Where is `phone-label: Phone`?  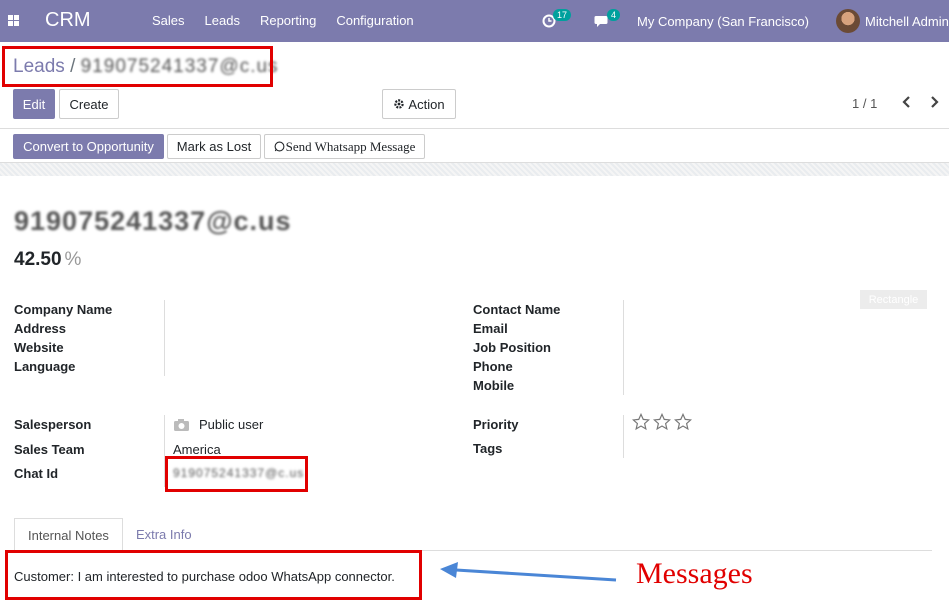
phone-label: Phone is located at coordinates (493, 366).